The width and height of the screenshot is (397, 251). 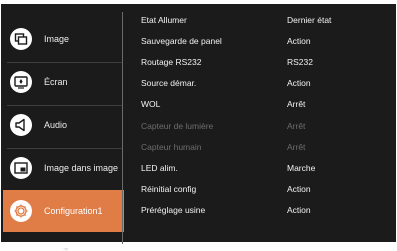 What do you see at coordinates (159, 168) in the screenshot?
I see `setting-name: LED alim.` at bounding box center [159, 168].